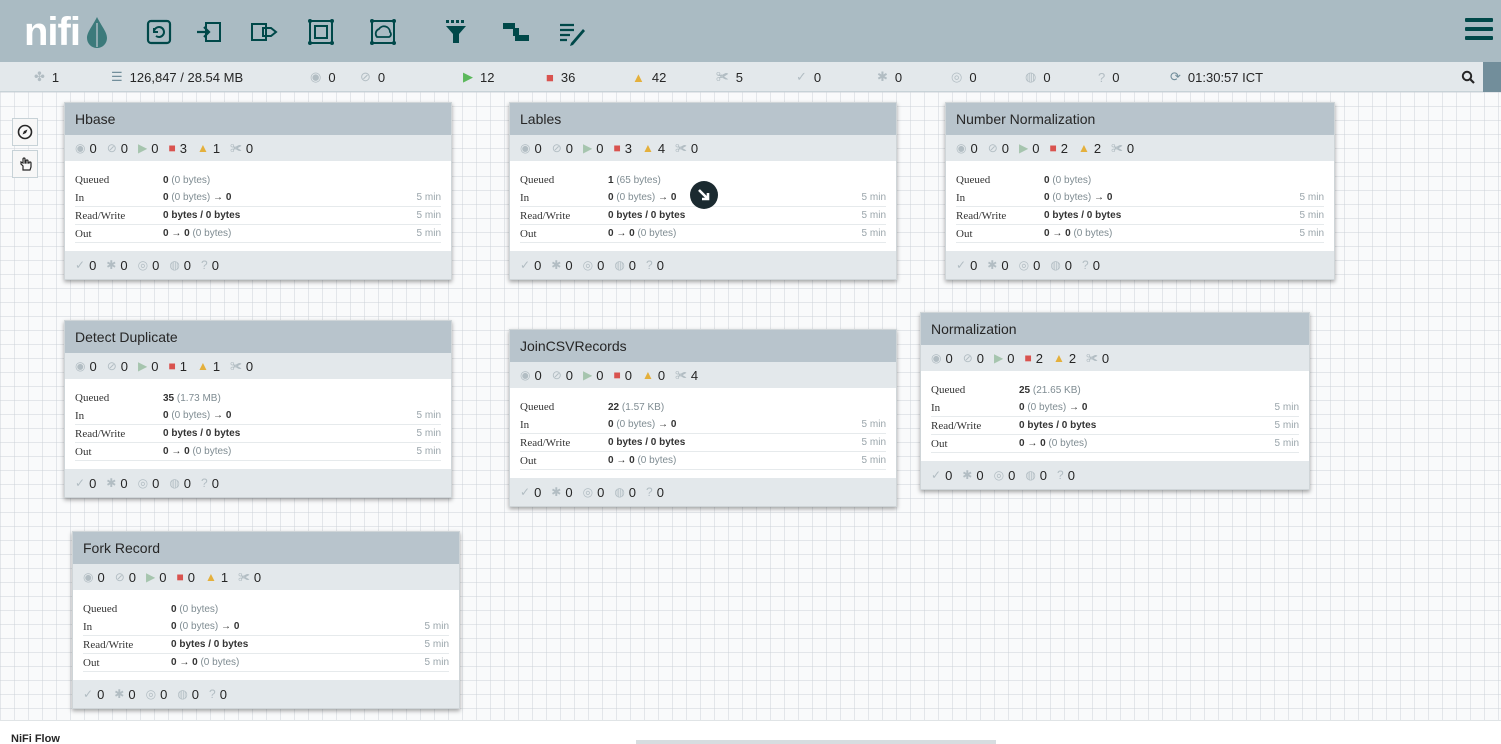 Image resolution: width=1501 pixels, height=744 pixels. I want to click on process-group-versioning: ✓ 0 ✱ 0 ◎ 0 ◍ 0 ? 0, so click(266, 694).